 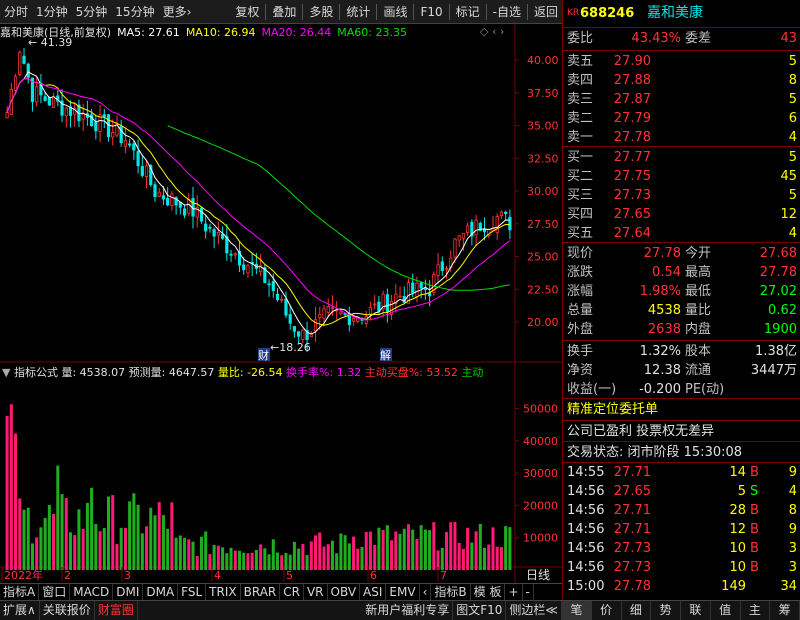 I want to click on indicator-tab-5: FSL, so click(x=192, y=592).